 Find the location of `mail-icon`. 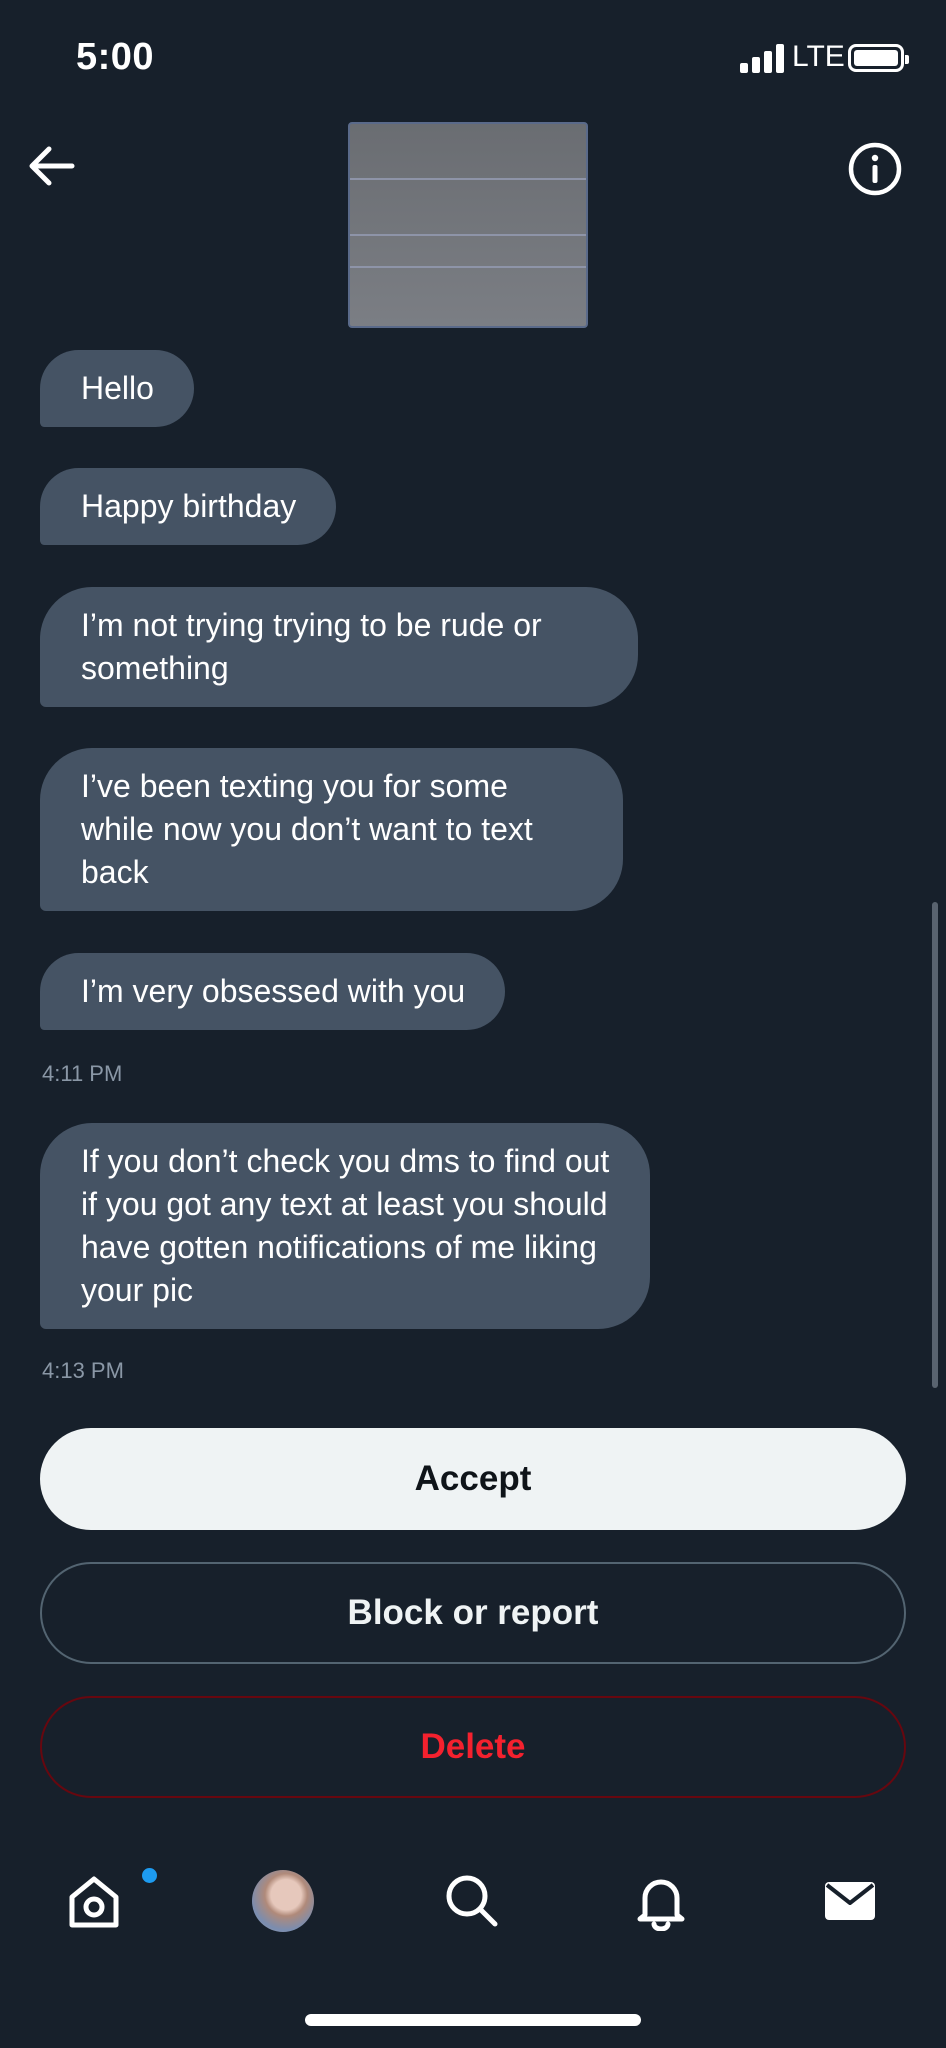

mail-icon is located at coordinates (850, 1901).